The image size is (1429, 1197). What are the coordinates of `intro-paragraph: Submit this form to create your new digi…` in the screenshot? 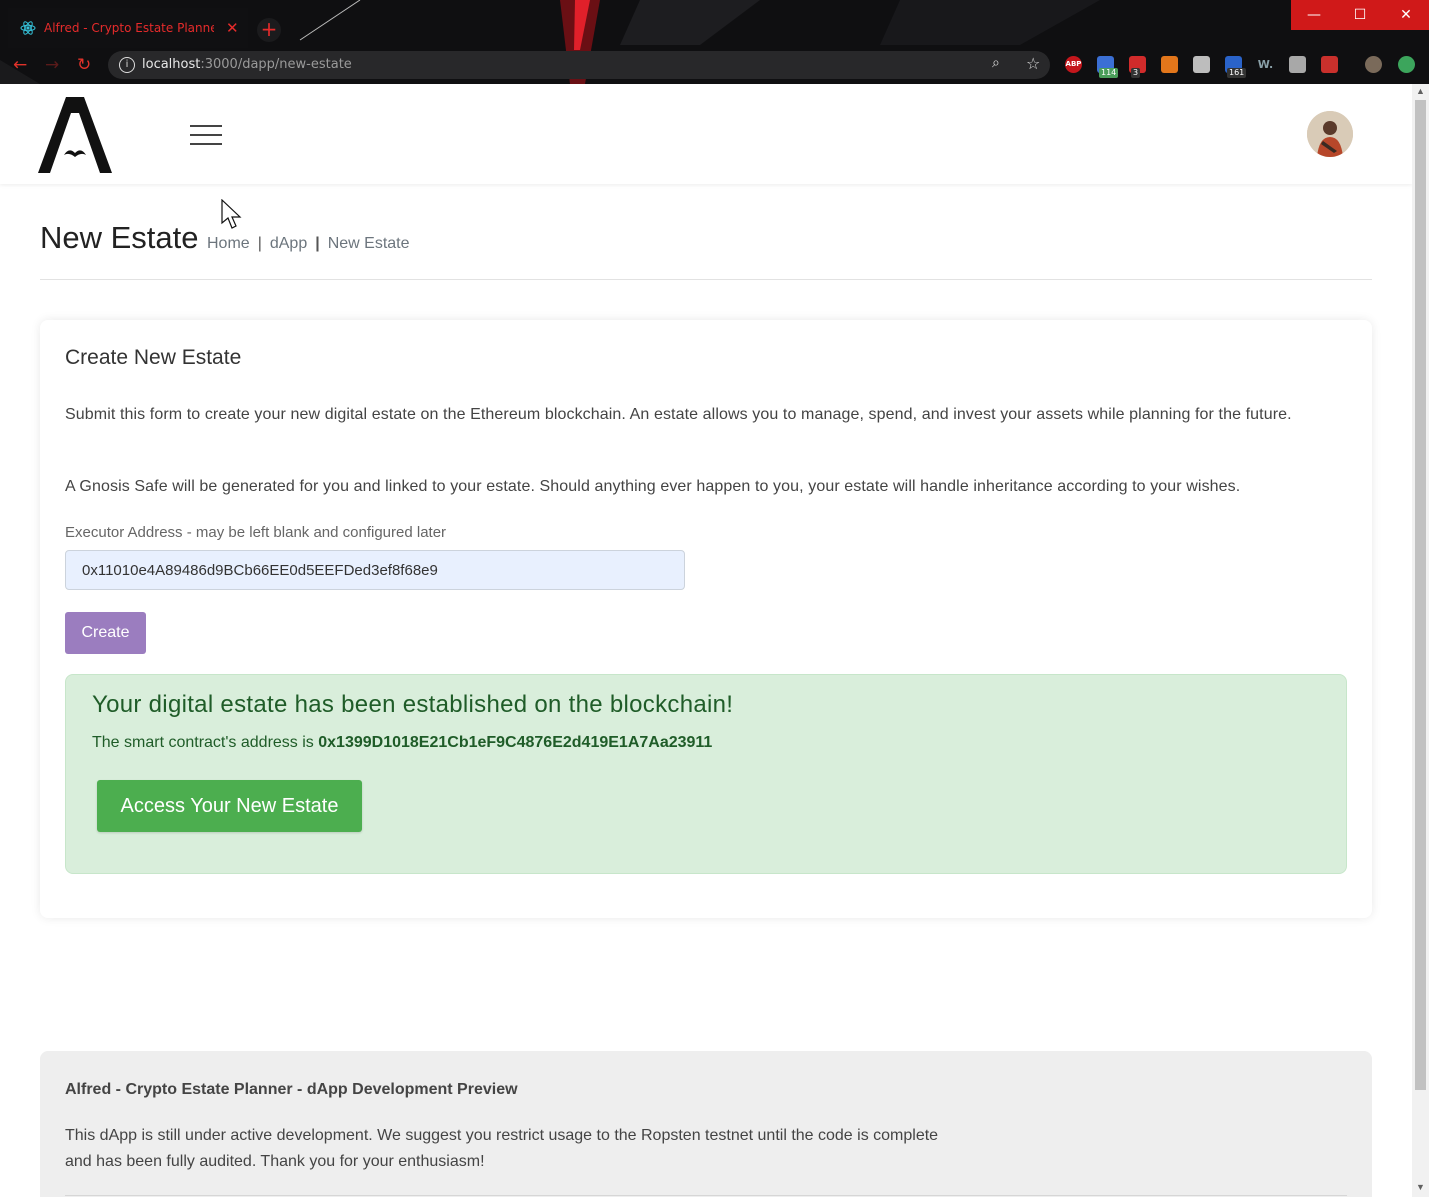 It's located at (678, 414).